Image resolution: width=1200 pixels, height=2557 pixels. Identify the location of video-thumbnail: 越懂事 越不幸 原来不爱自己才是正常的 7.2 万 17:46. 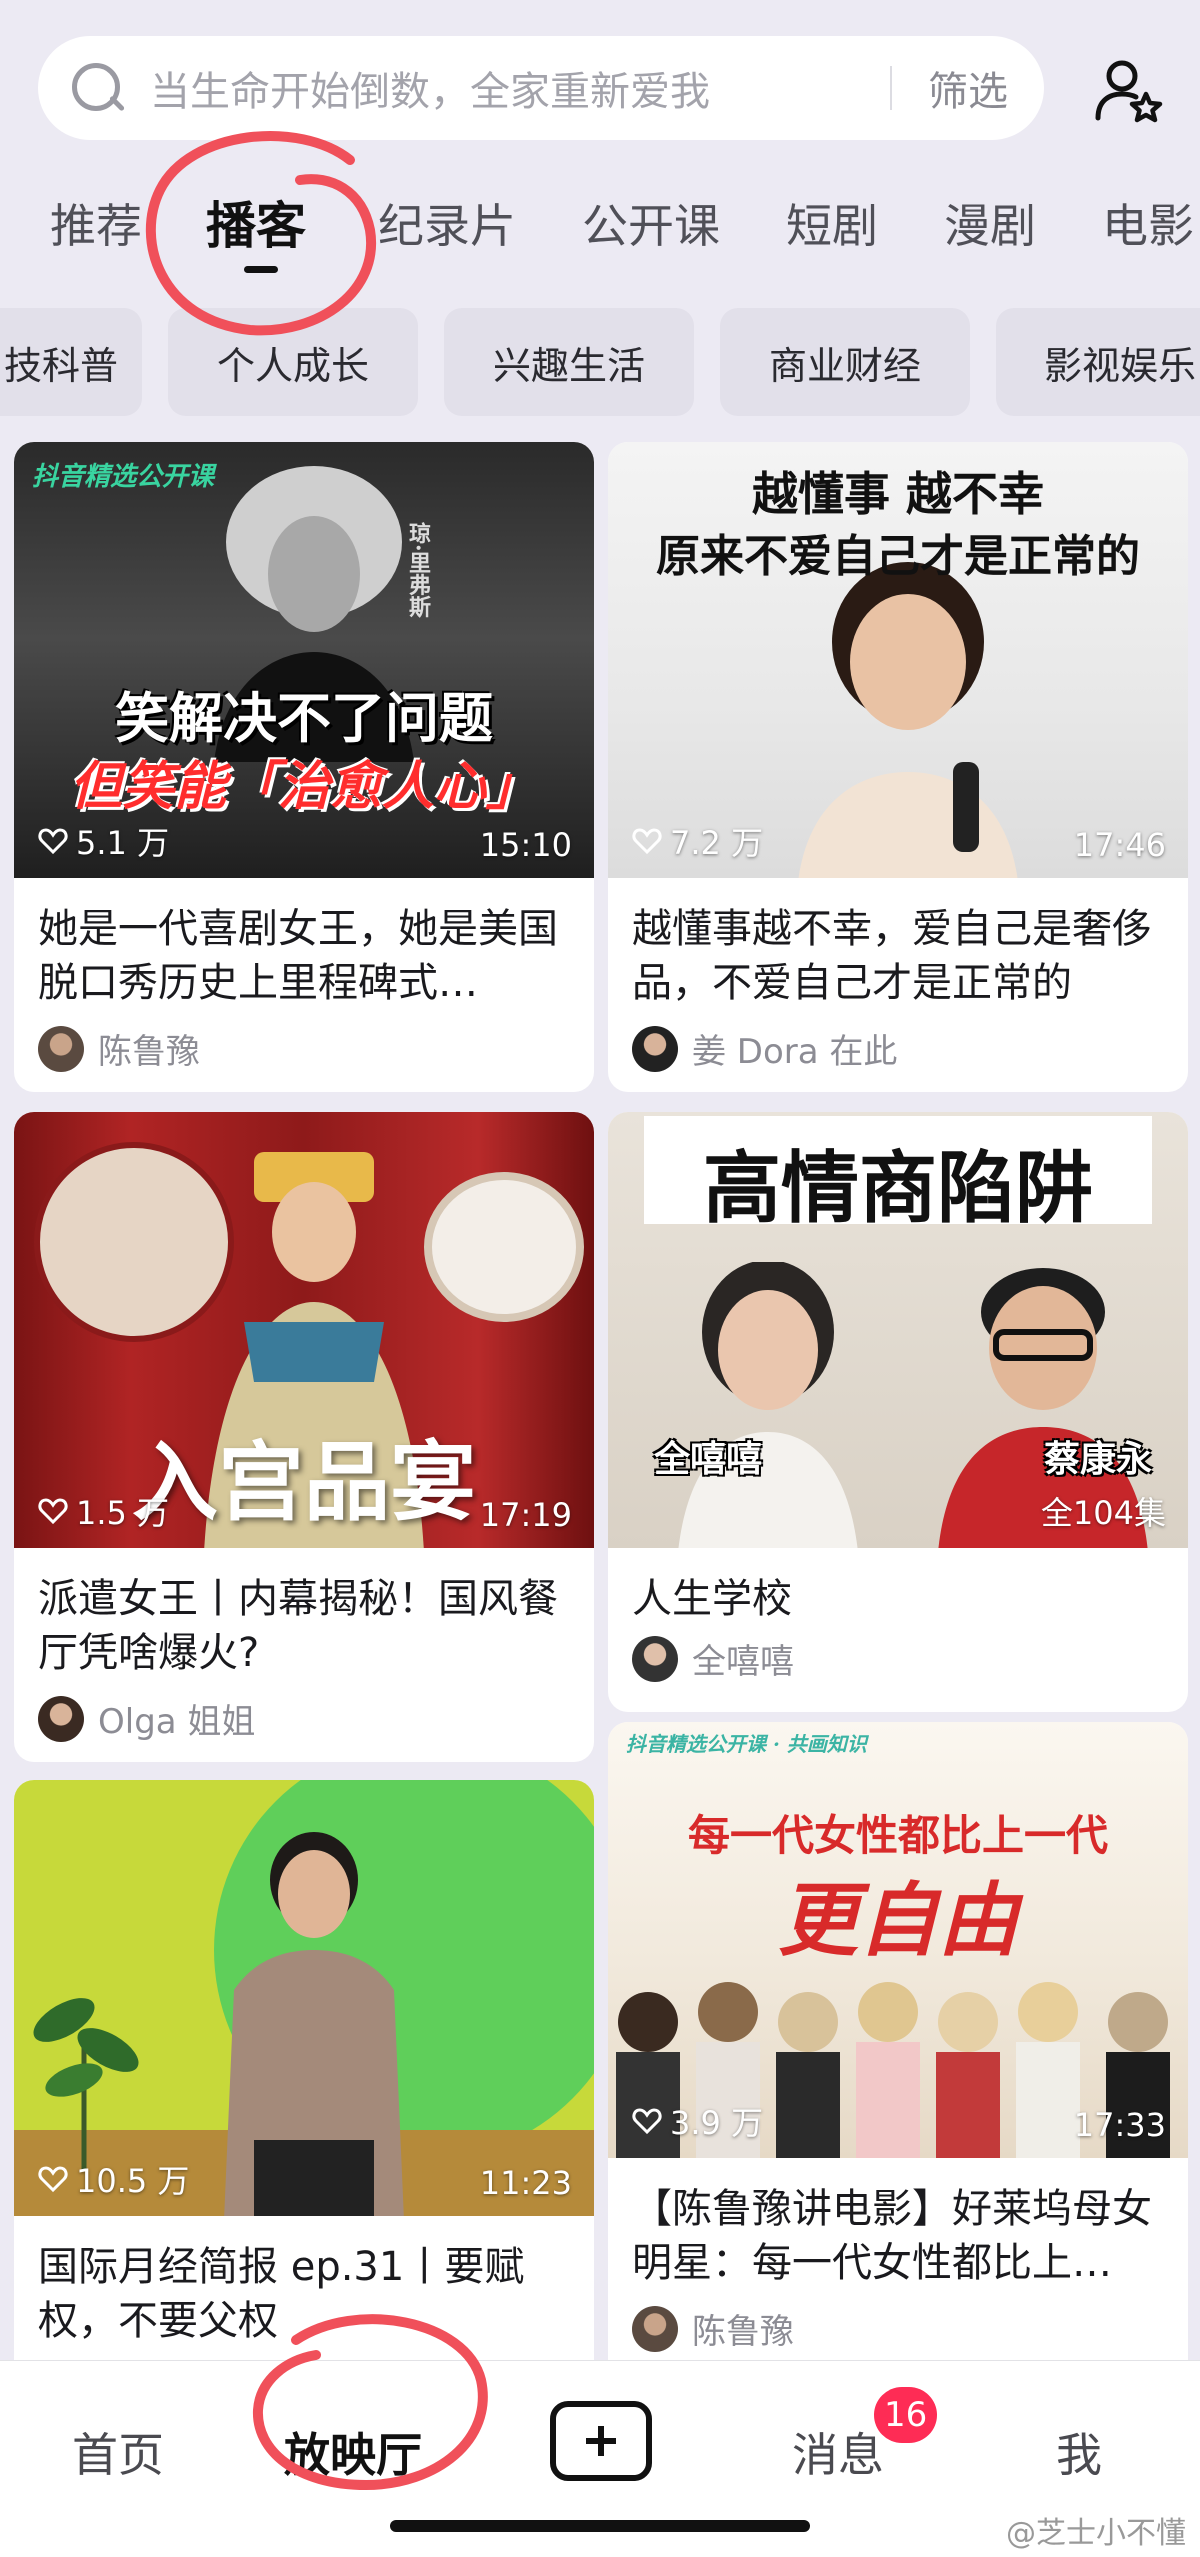
(898, 660).